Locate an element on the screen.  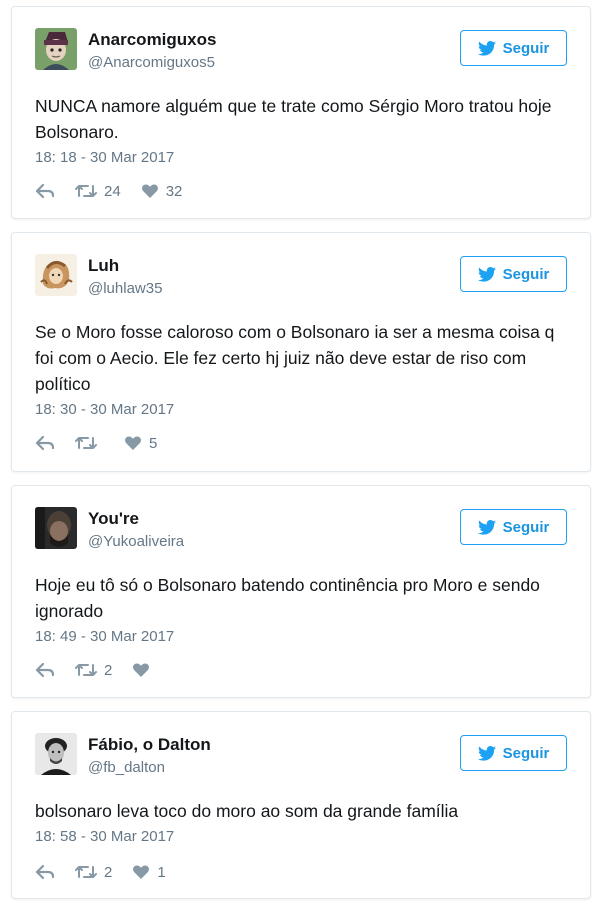
retweet-button is located at coordinates (89, 443).